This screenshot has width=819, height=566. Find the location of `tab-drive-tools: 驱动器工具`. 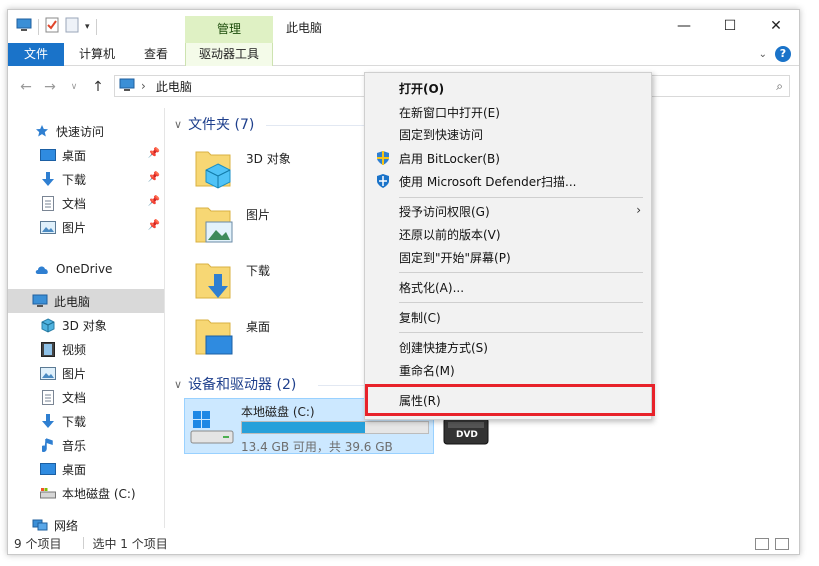

tab-drive-tools: 驱动器工具 is located at coordinates (229, 54).